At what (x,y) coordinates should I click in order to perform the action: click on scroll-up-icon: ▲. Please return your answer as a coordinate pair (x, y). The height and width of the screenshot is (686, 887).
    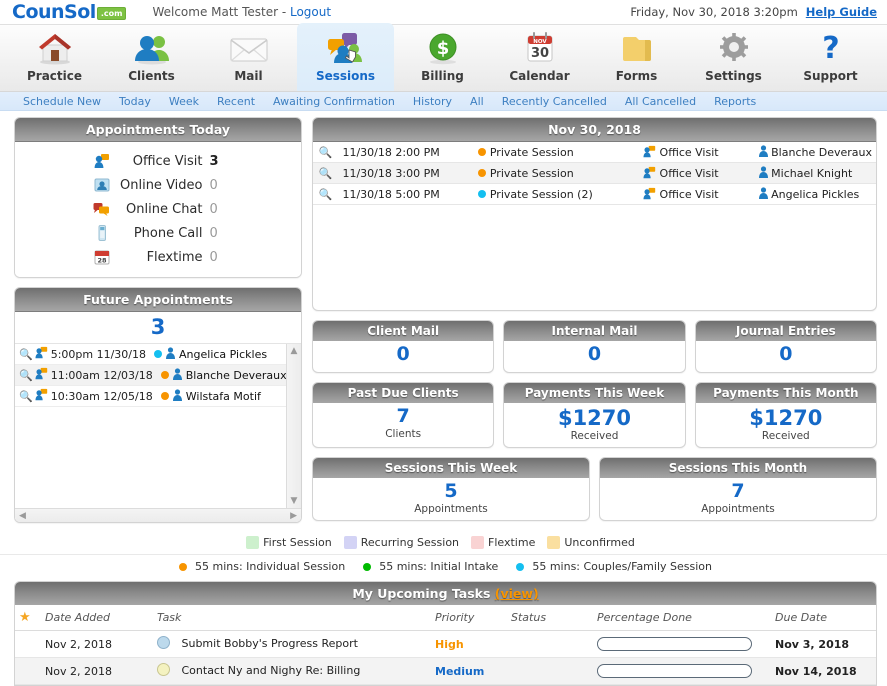
    Looking at the image, I should click on (294, 351).